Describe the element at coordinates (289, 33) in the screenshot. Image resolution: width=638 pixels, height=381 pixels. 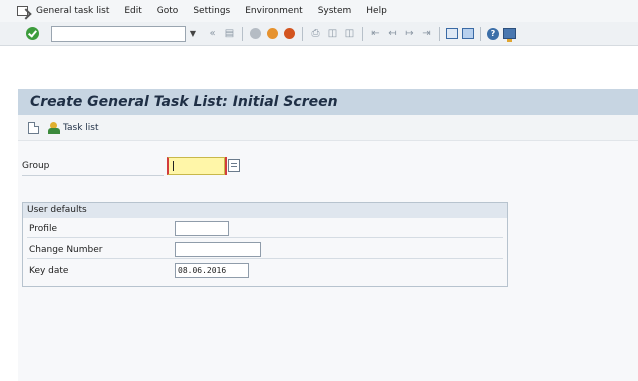
I see `cancel-icon` at that location.